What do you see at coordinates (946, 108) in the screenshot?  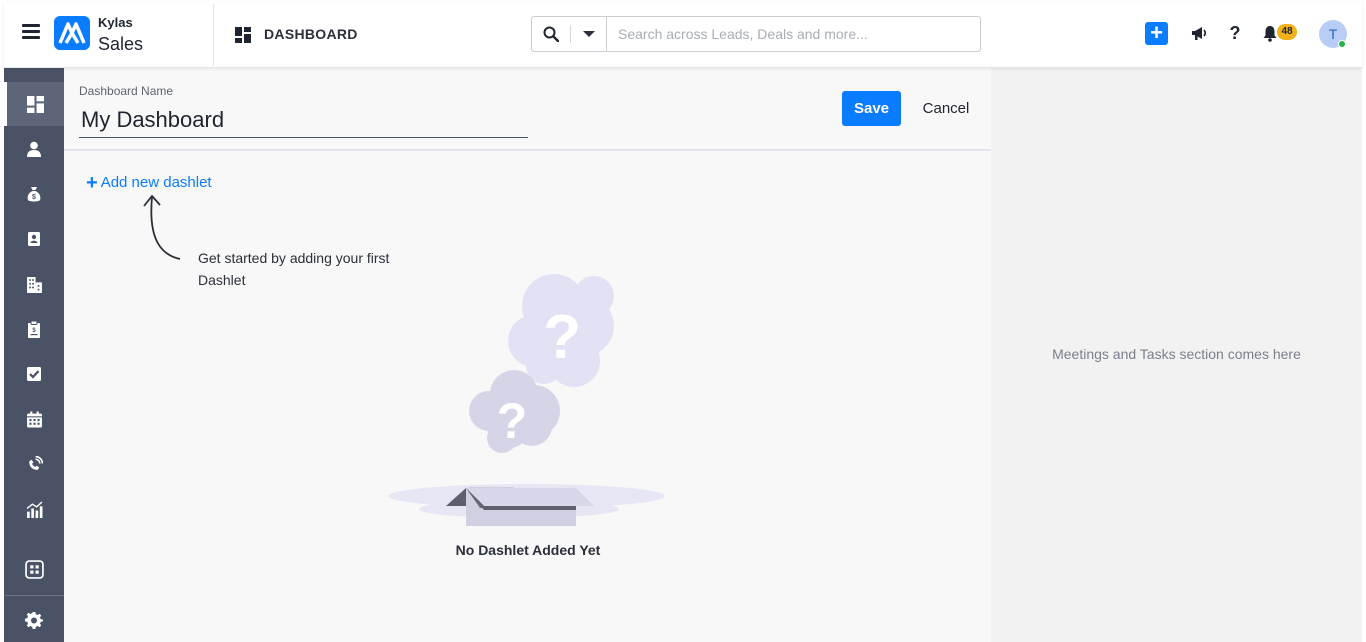 I see `cancel-button: Cancel` at bounding box center [946, 108].